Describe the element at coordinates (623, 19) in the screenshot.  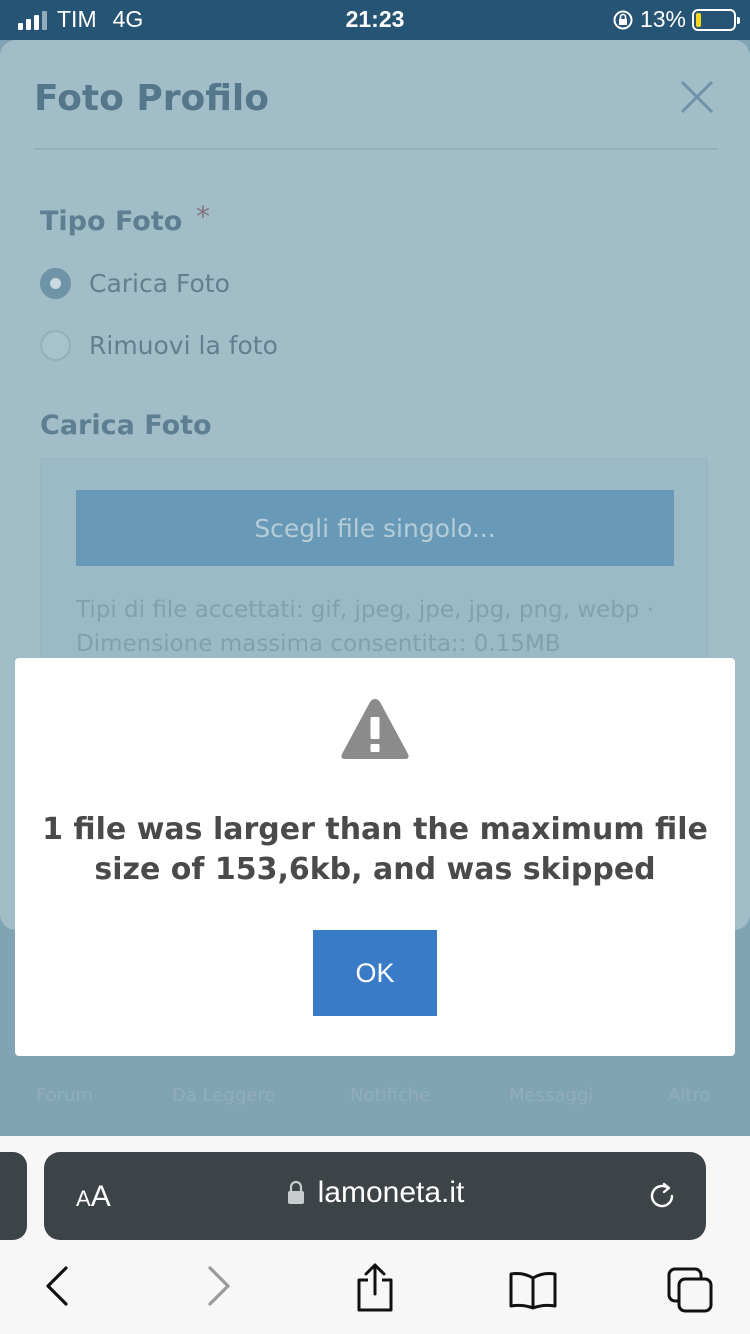
I see `rotation-lock-icon` at that location.